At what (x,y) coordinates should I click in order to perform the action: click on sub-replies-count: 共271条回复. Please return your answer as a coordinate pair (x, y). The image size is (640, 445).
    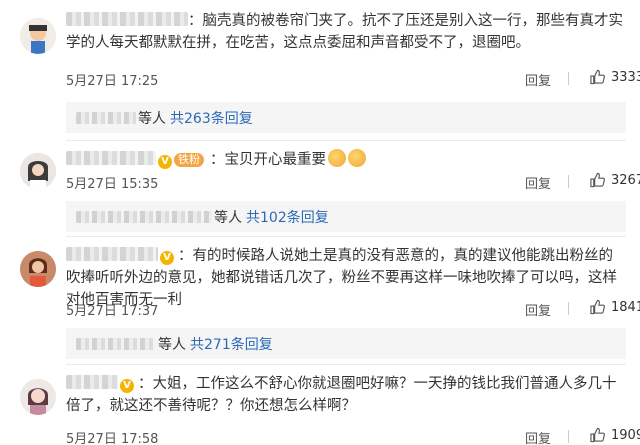
    Looking at the image, I should click on (231, 344).